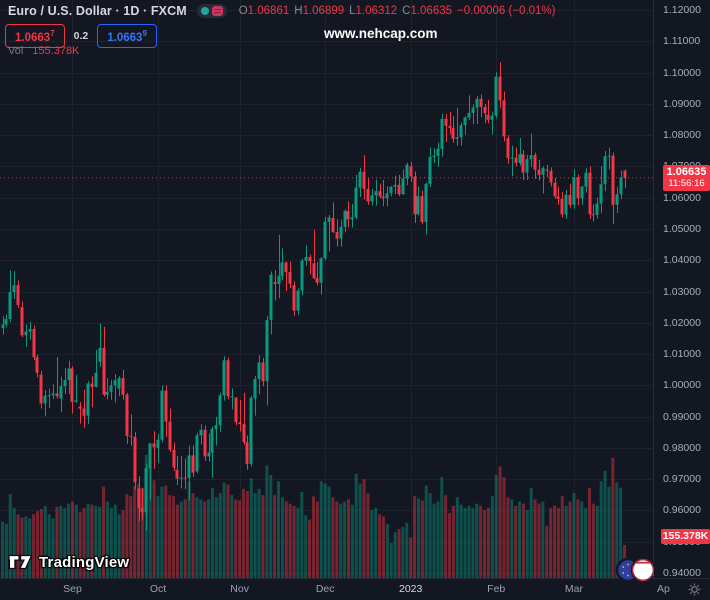  Describe the element at coordinates (682, 260) in the screenshot. I see `price-tick-label: 1.04000` at that location.